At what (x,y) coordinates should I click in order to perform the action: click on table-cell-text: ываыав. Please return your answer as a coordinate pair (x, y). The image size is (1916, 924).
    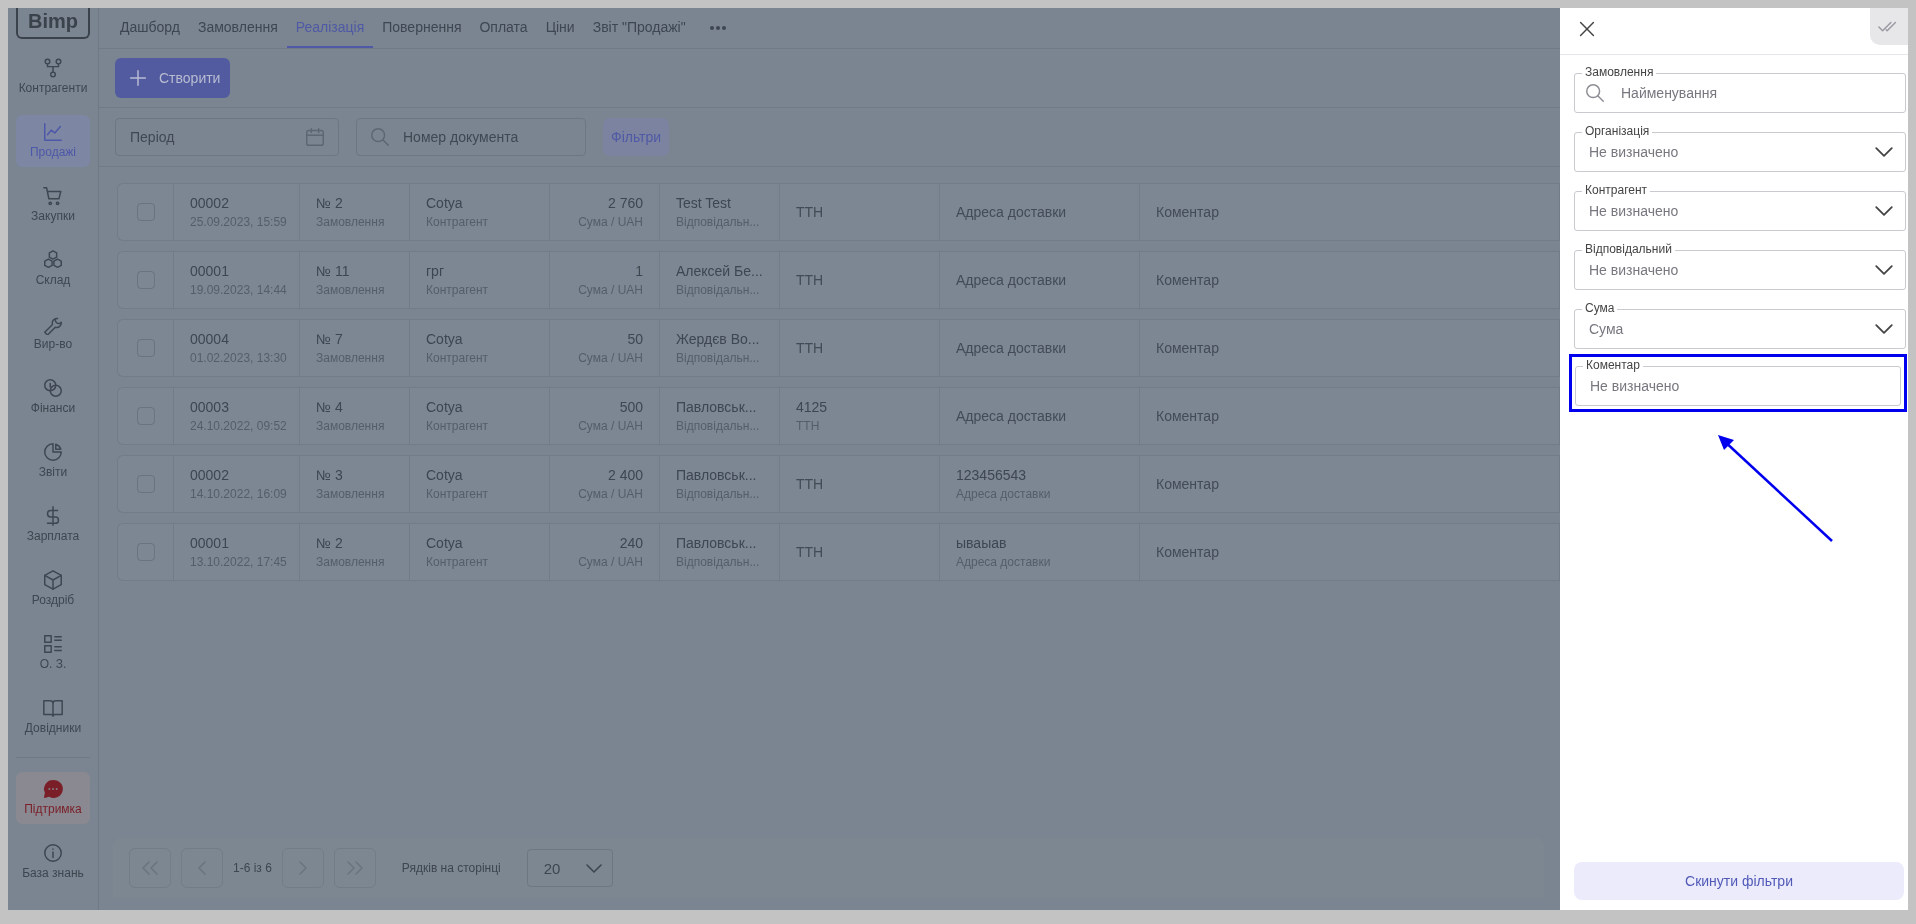
    Looking at the image, I should click on (982, 543).